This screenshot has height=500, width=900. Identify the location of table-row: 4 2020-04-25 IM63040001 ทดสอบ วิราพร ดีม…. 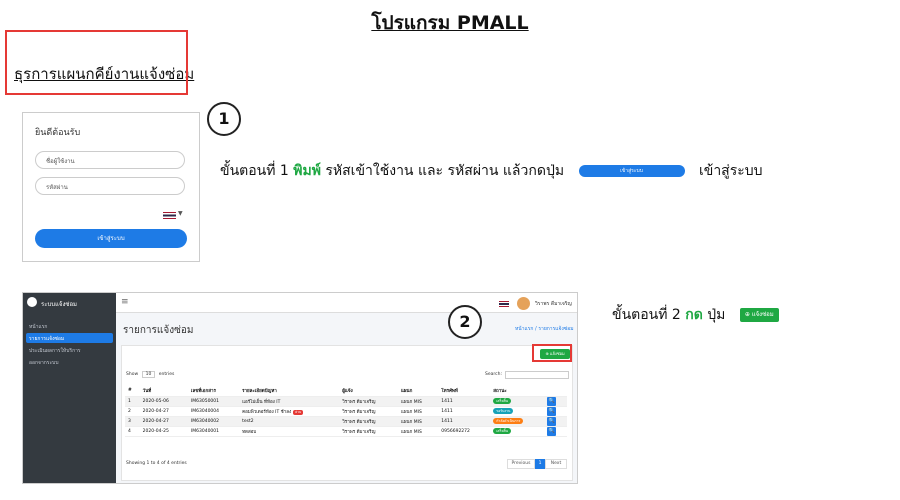
(346, 431).